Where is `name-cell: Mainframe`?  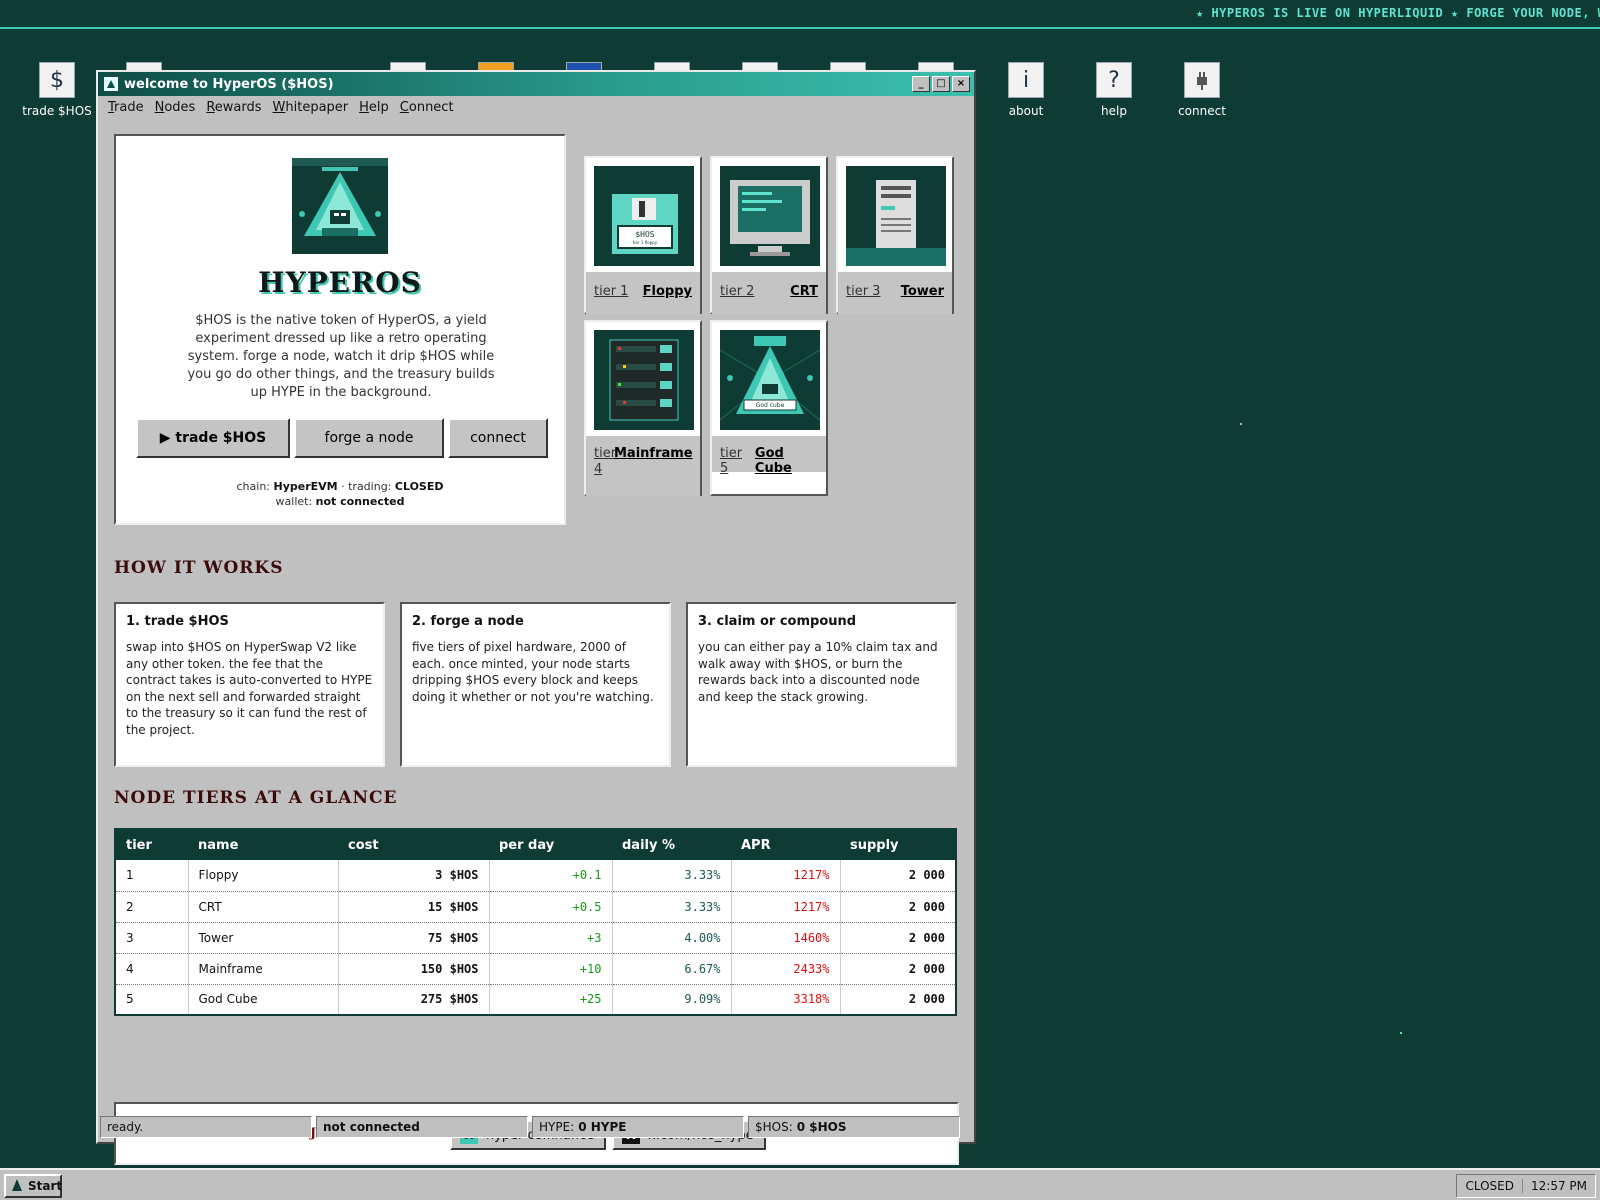
name-cell: Mainframe is located at coordinates (263, 969).